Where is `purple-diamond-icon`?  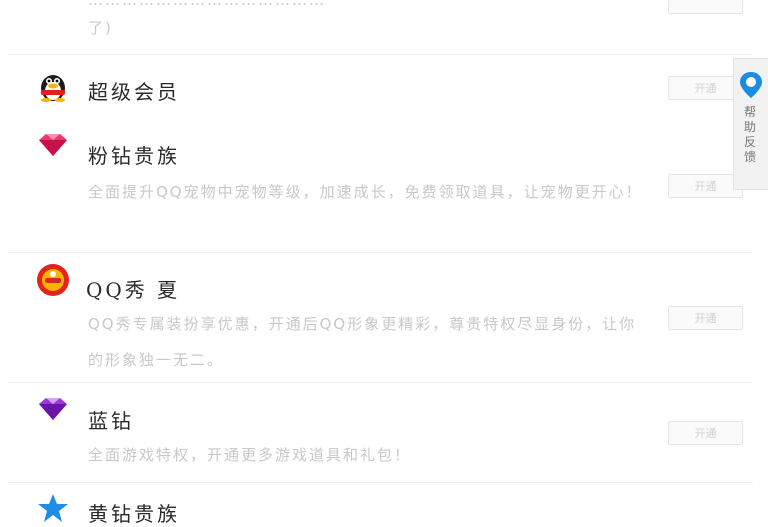
purple-diamond-icon is located at coordinates (53, 409).